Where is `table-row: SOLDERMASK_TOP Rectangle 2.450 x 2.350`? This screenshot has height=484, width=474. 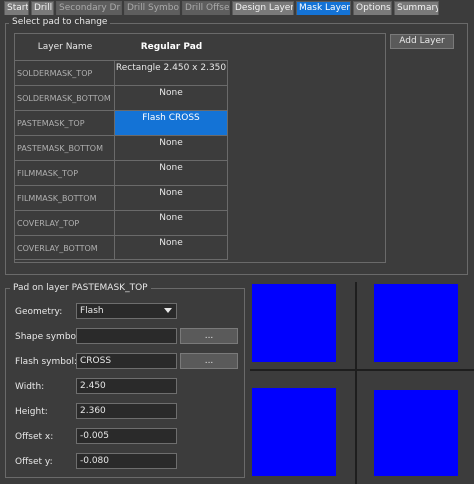
table-row: SOLDERMASK_TOP Rectangle 2.450 x 2.350 is located at coordinates (201, 72).